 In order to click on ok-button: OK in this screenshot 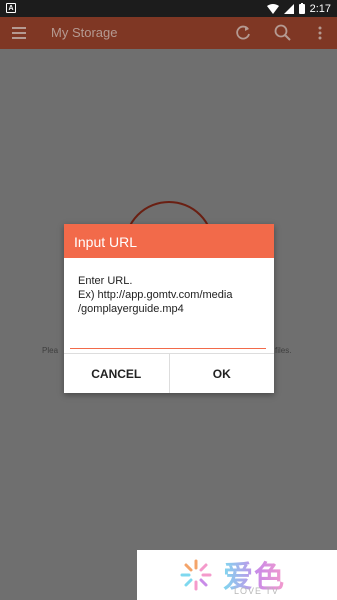, I will do `click(221, 373)`.